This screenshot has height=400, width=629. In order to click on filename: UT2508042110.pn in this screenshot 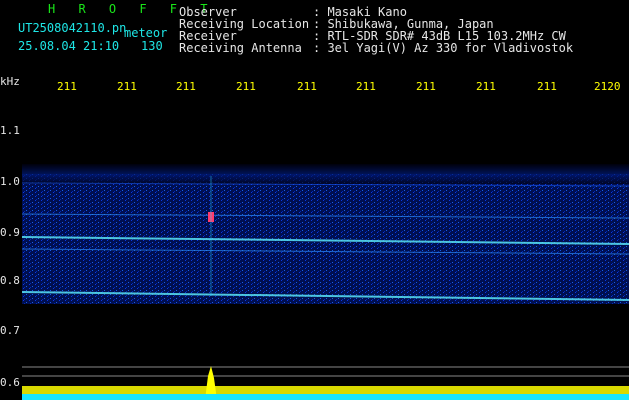, I will do `click(72, 28)`.